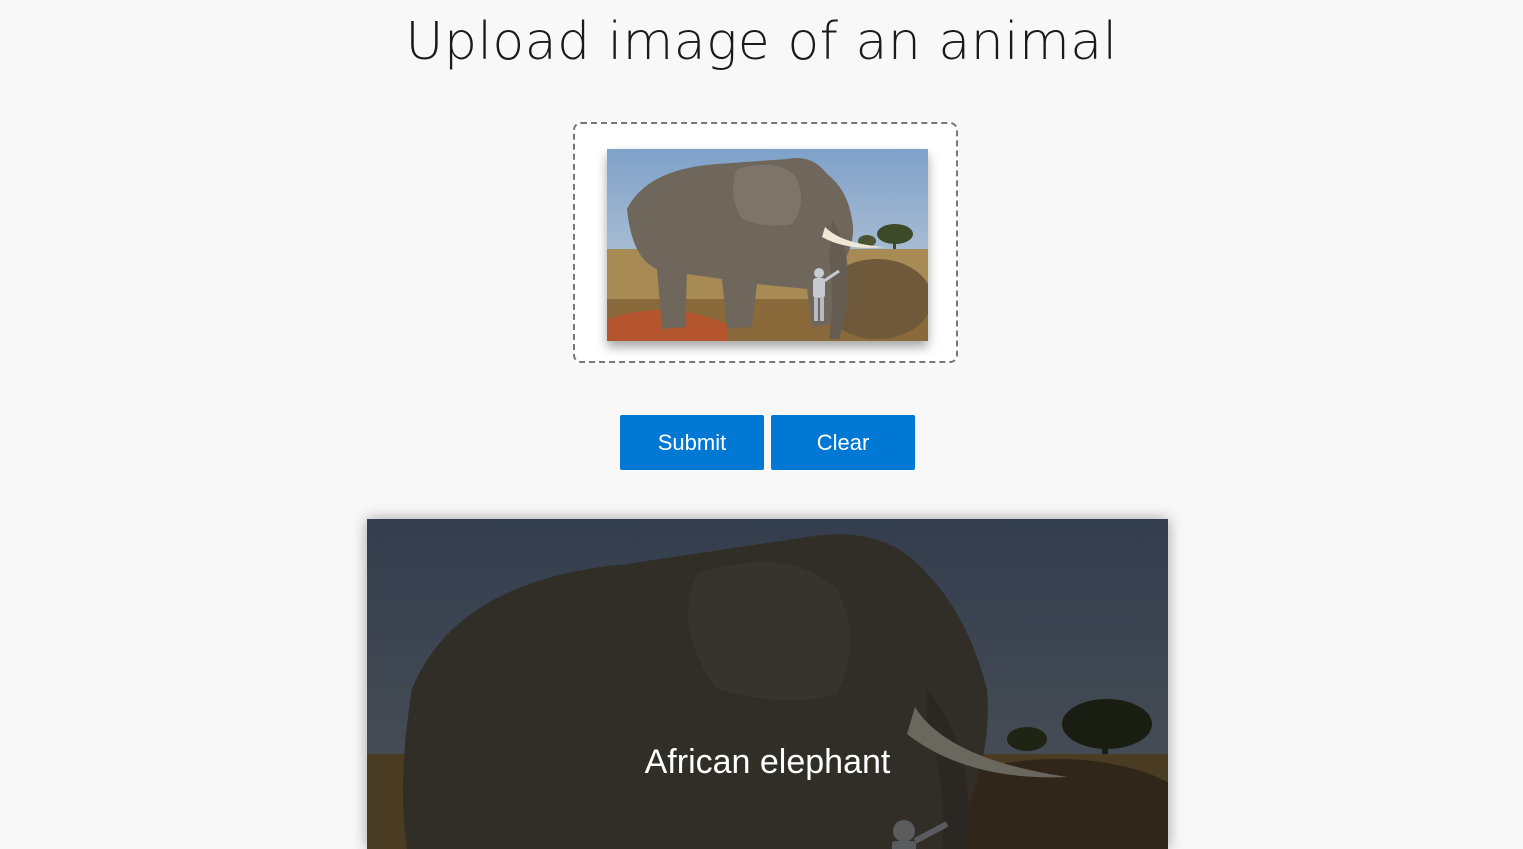  I want to click on image-dropzone, so click(765, 242).